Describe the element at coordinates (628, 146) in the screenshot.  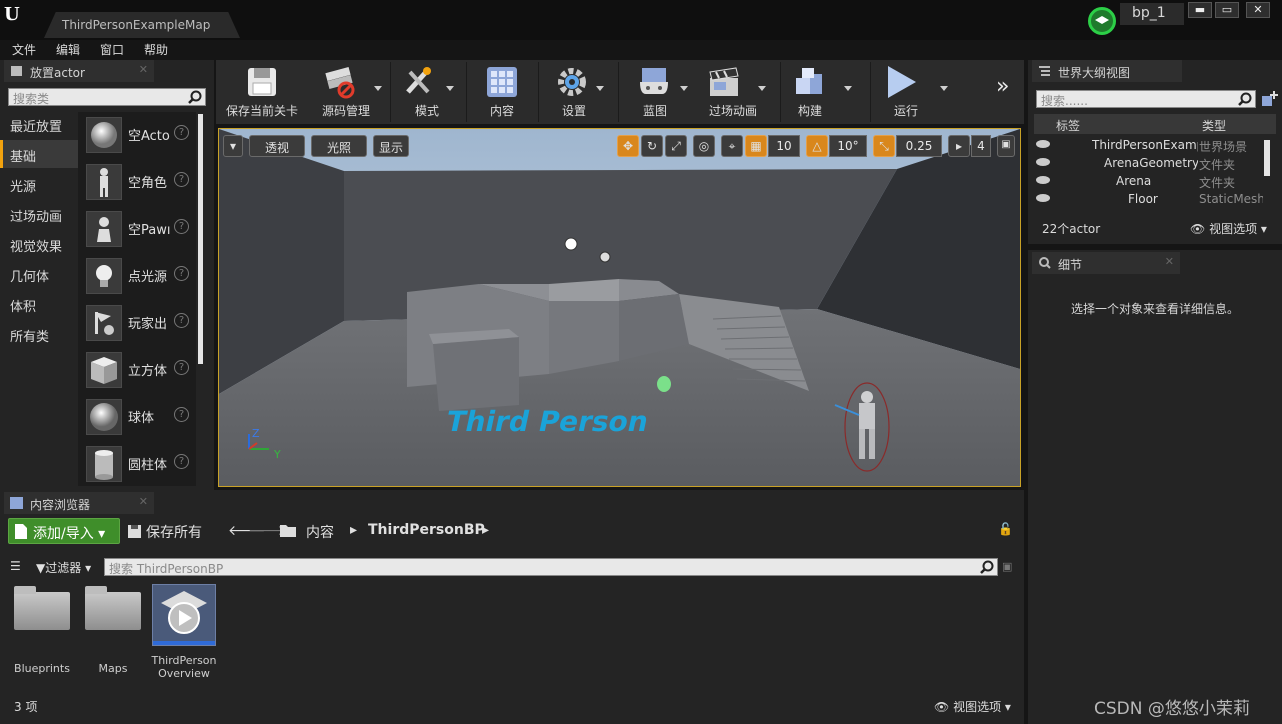
I see `translate-tool-icon: ✥` at that location.